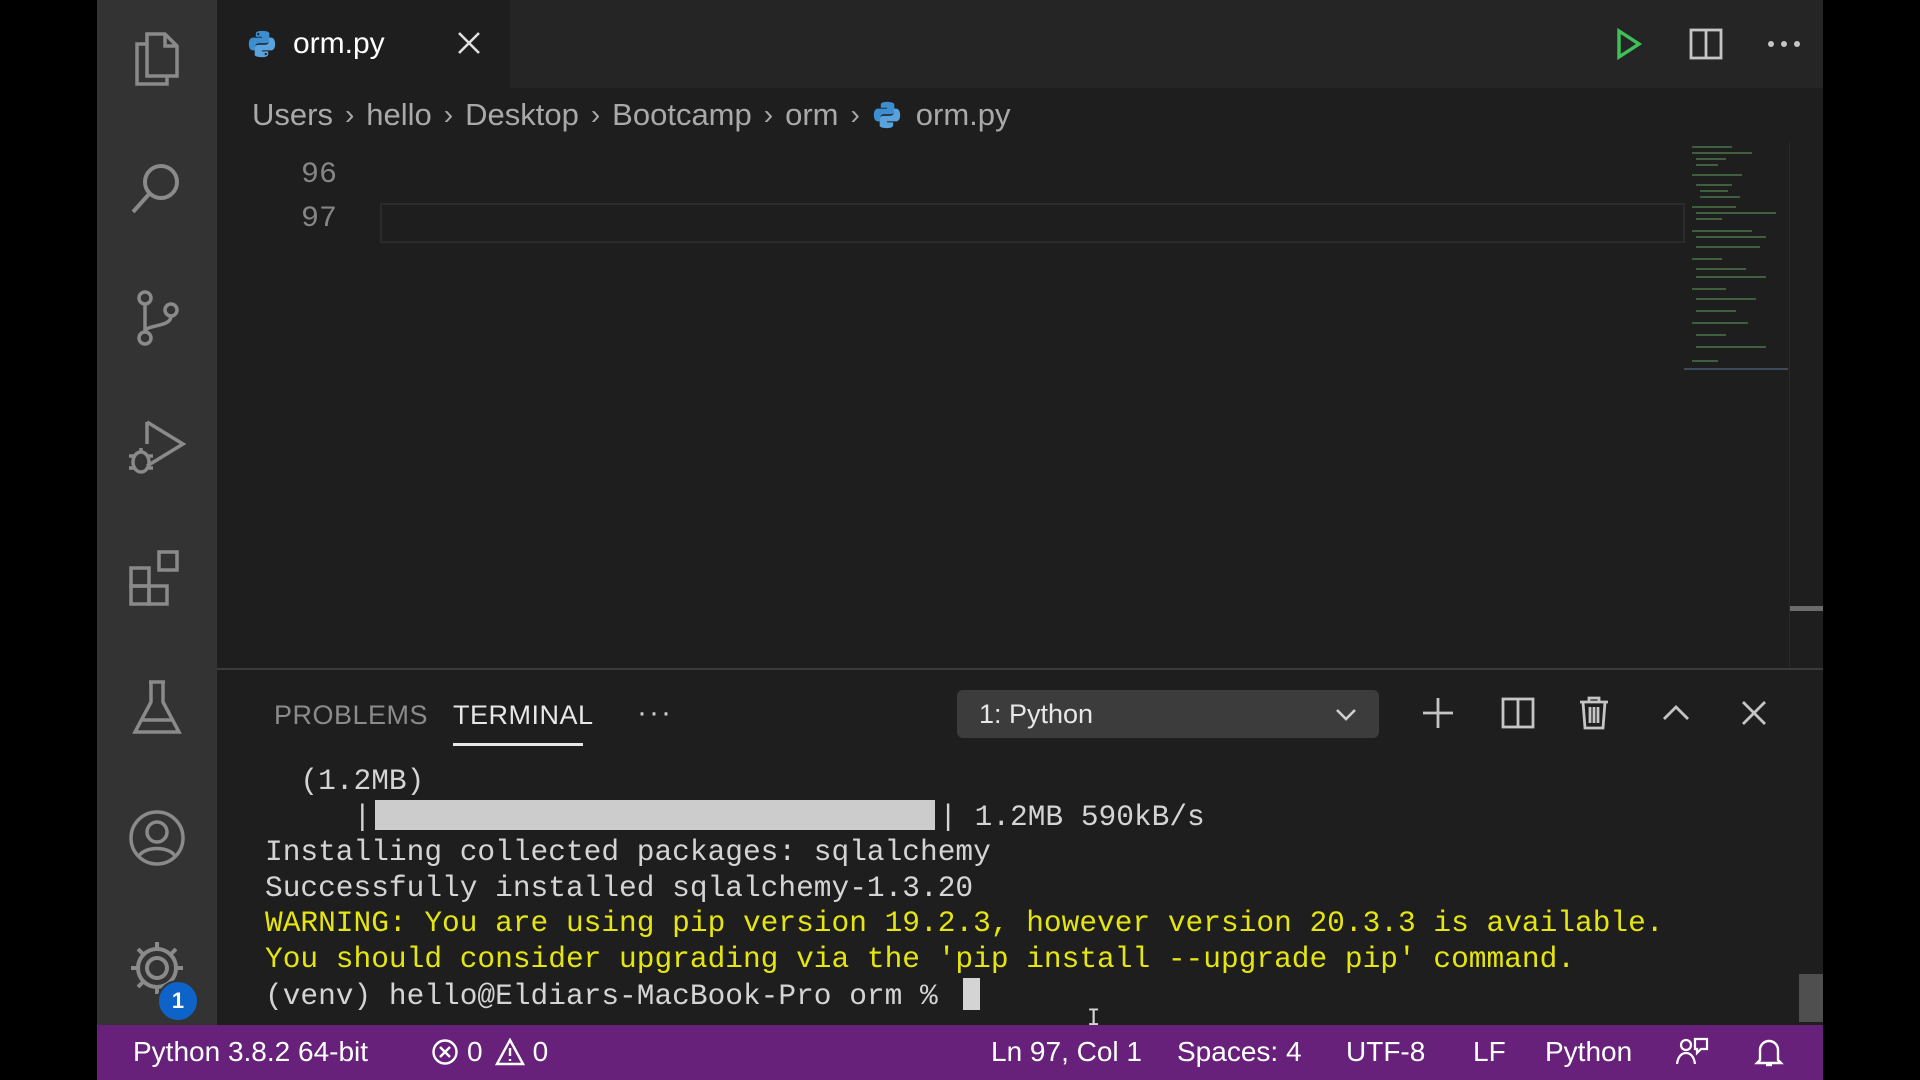  I want to click on new-terminal-button, so click(1438, 713).